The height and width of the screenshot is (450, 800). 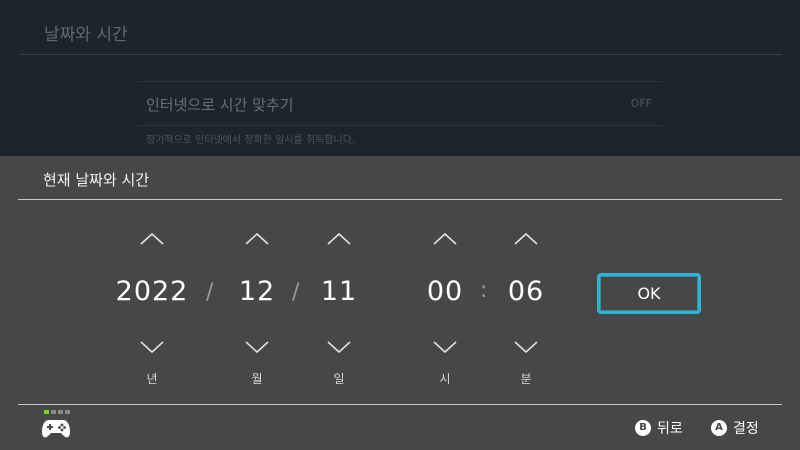 What do you see at coordinates (526, 347) in the screenshot?
I see `minute-down-arrow-icon` at bounding box center [526, 347].